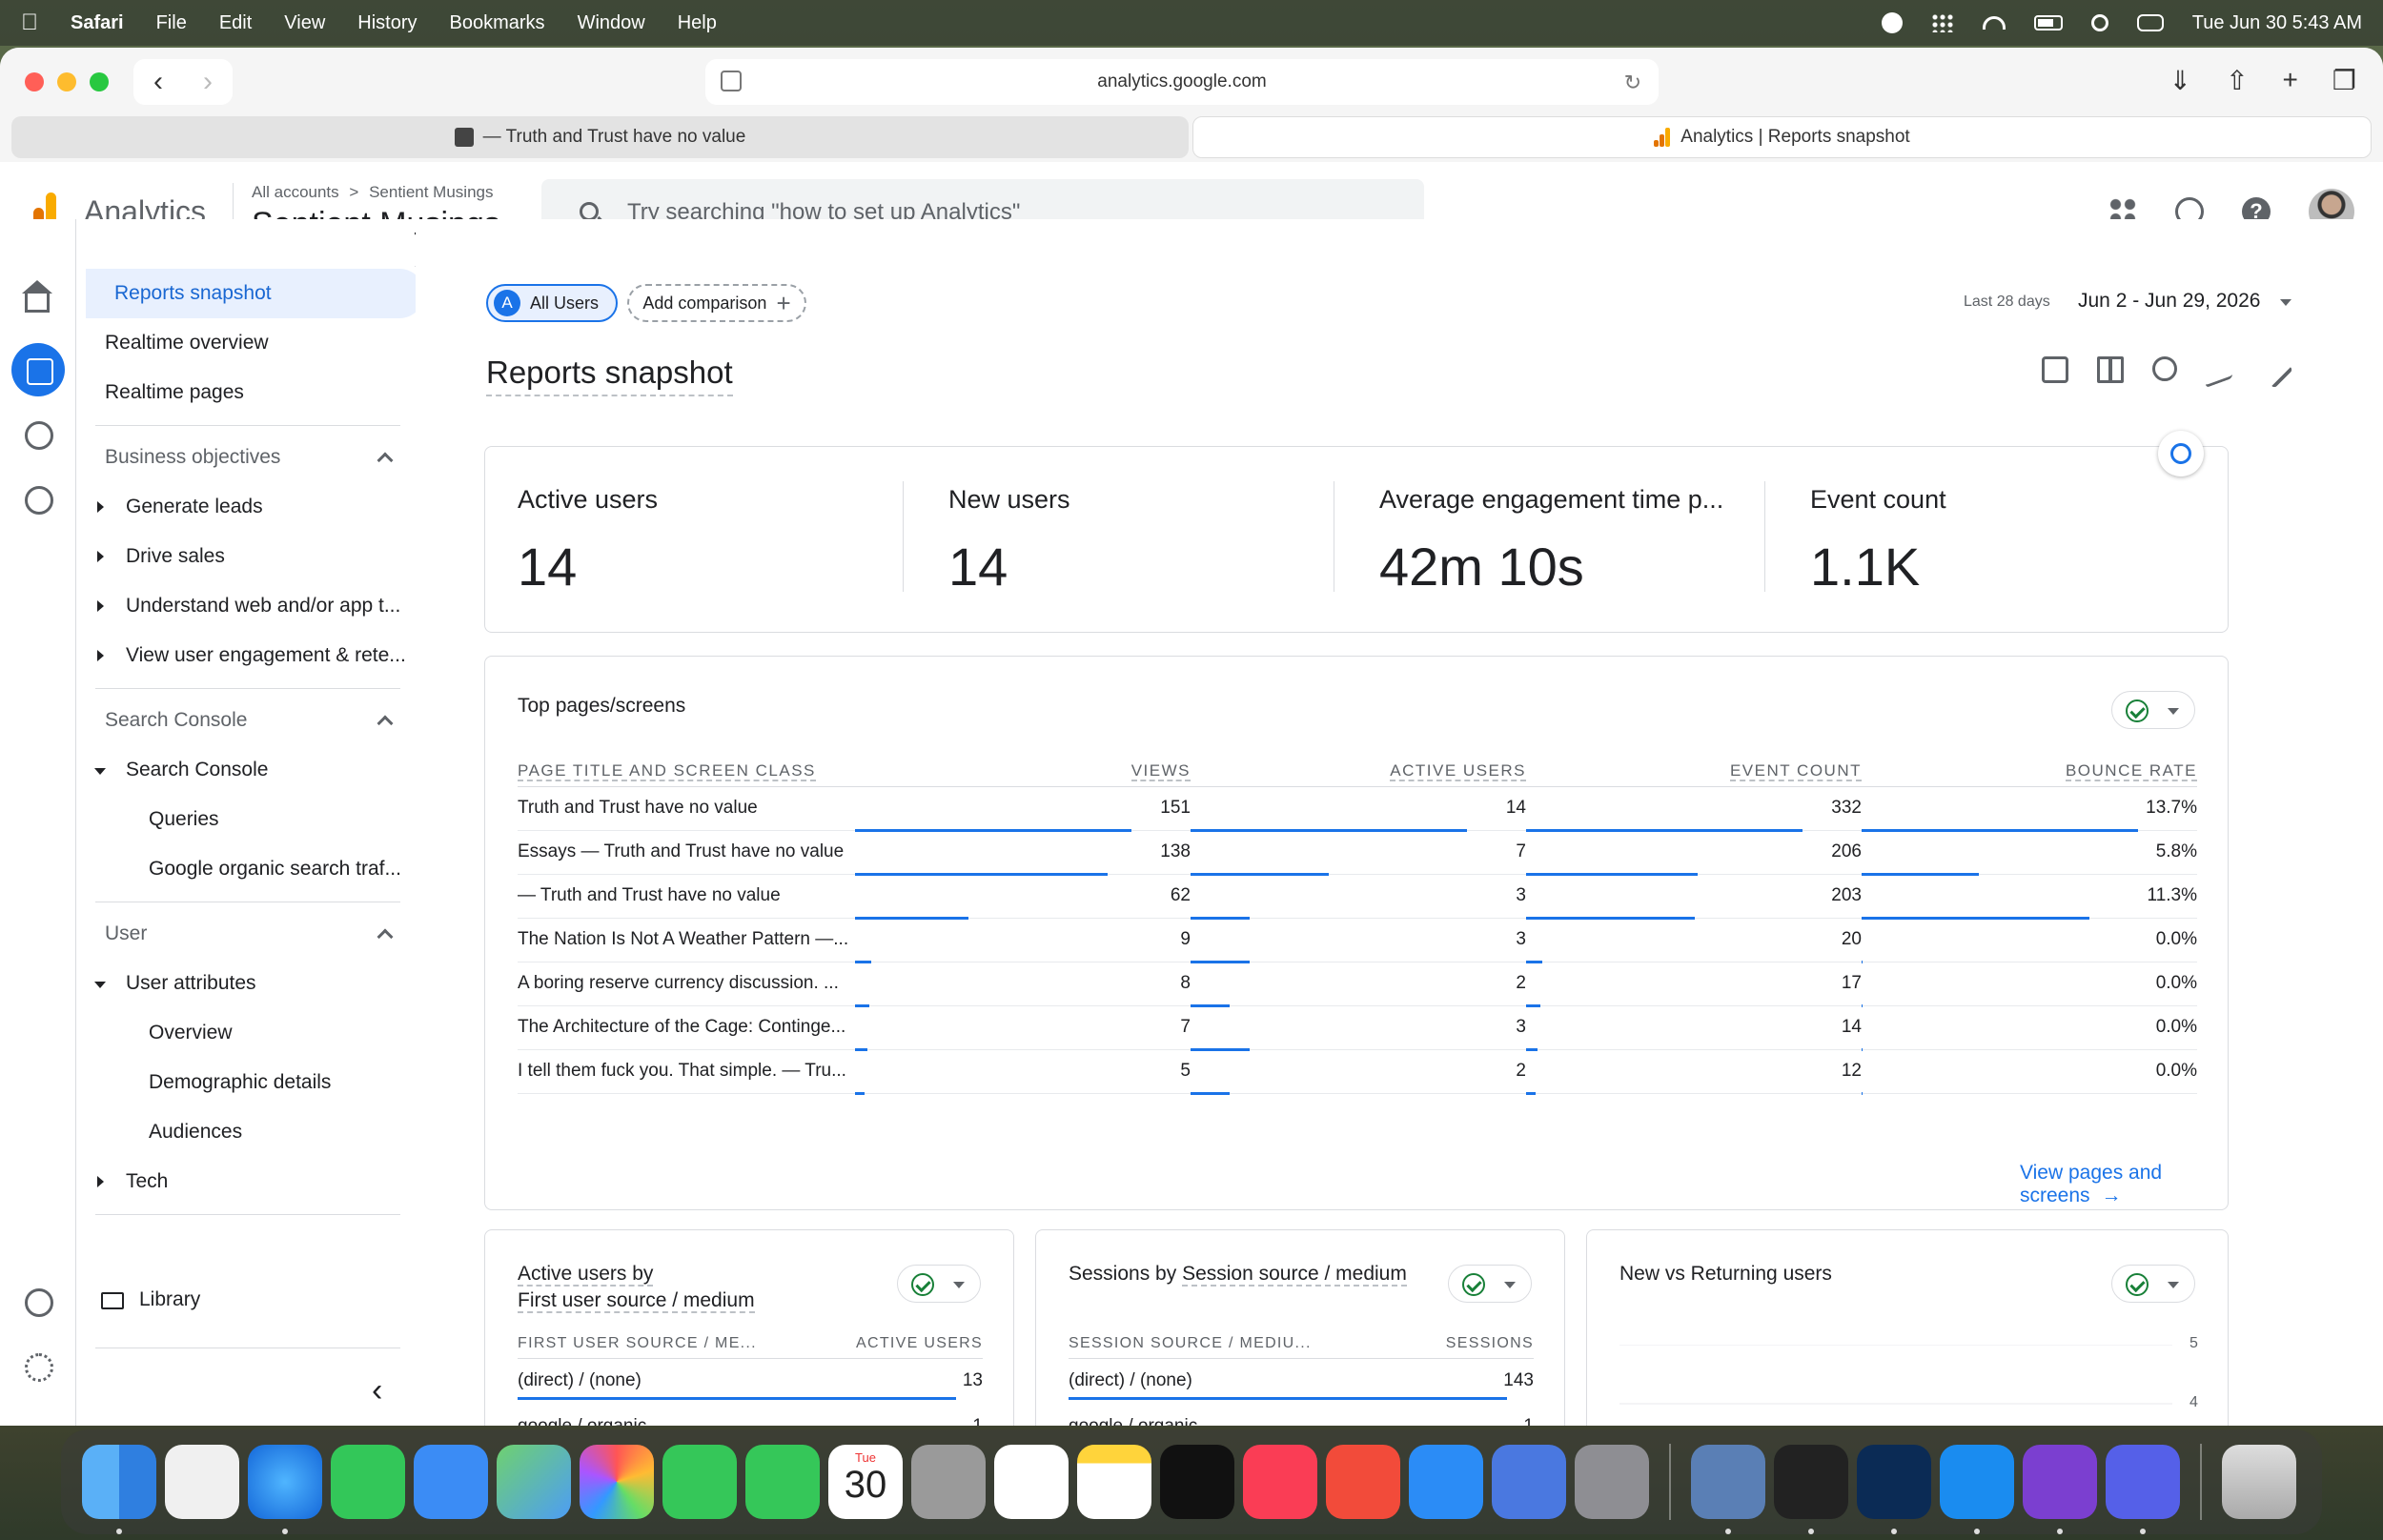 The height and width of the screenshot is (1540, 2383). What do you see at coordinates (2055, 369) in the screenshot?
I see `note-icon` at bounding box center [2055, 369].